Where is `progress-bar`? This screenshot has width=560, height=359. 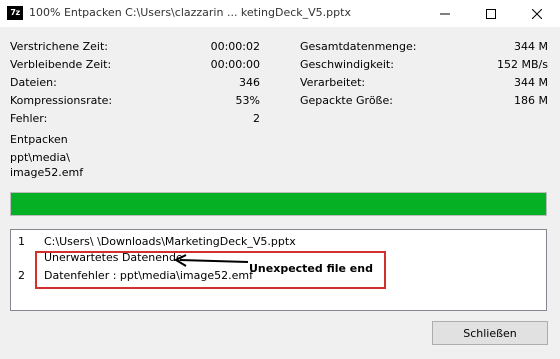
progress-bar is located at coordinates (278, 204).